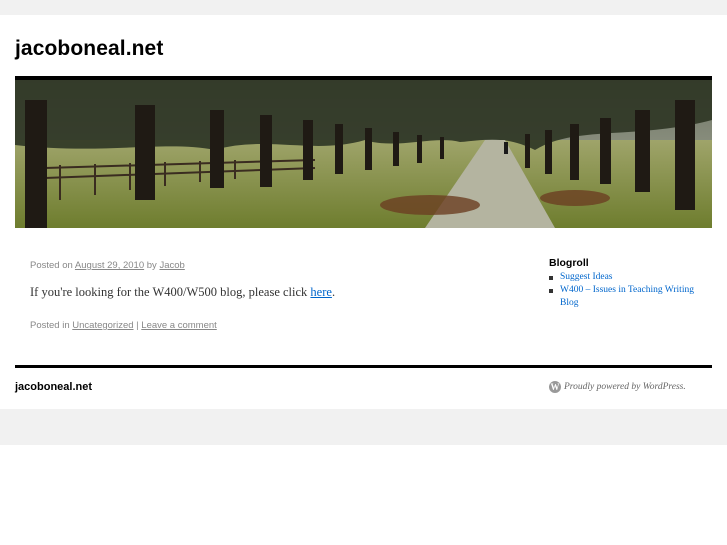 This screenshot has width=727, height=545. Describe the element at coordinates (586, 277) in the screenshot. I see `suggest-ideas-link: Suggest Ideas` at that location.